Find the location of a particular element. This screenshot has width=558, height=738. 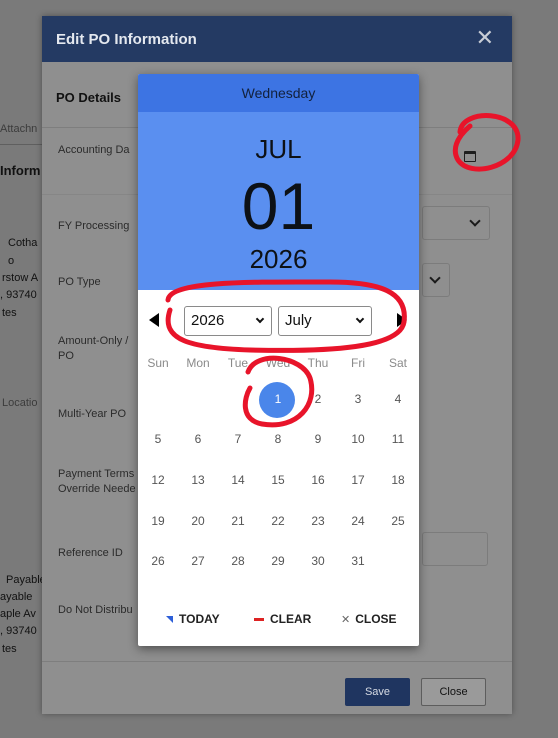

day-cell: 27 is located at coordinates (198, 564).